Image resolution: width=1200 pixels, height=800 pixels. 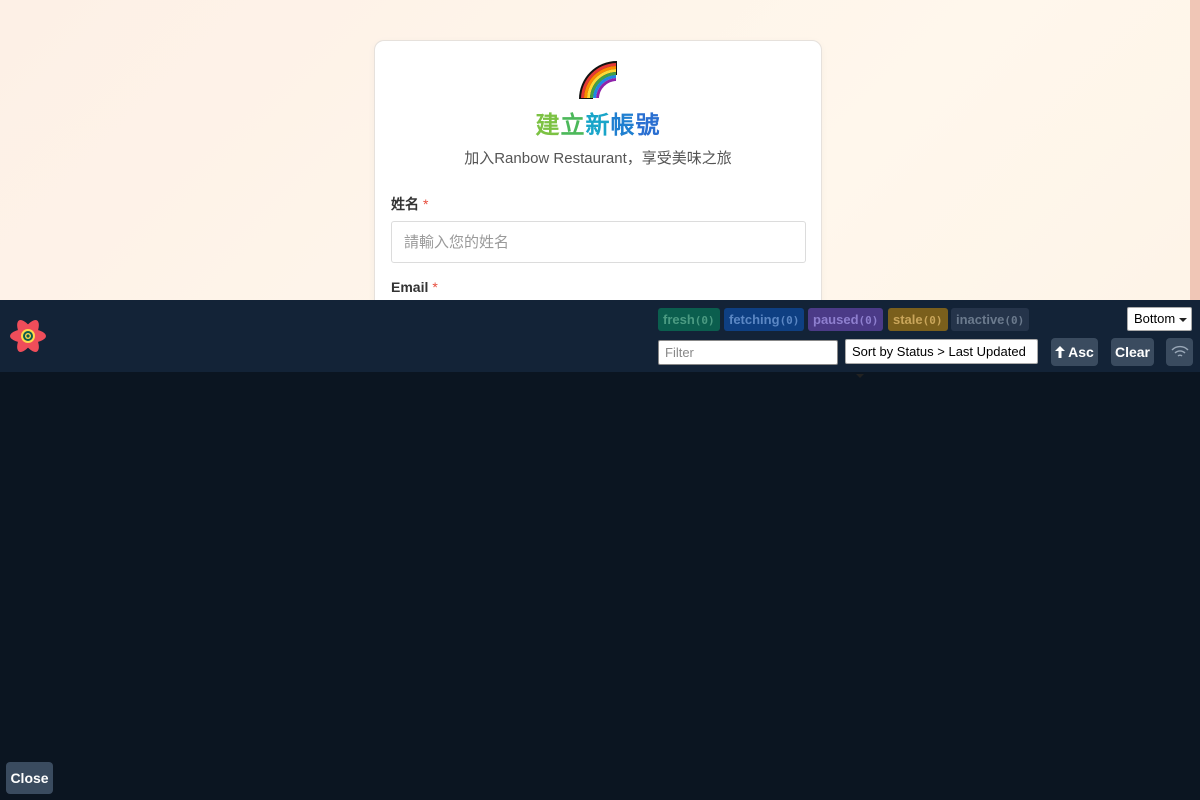 What do you see at coordinates (598, 158) in the screenshot?
I see `page-subtitle: 加入Ranbow Restaurant，享受美味之旅` at bounding box center [598, 158].